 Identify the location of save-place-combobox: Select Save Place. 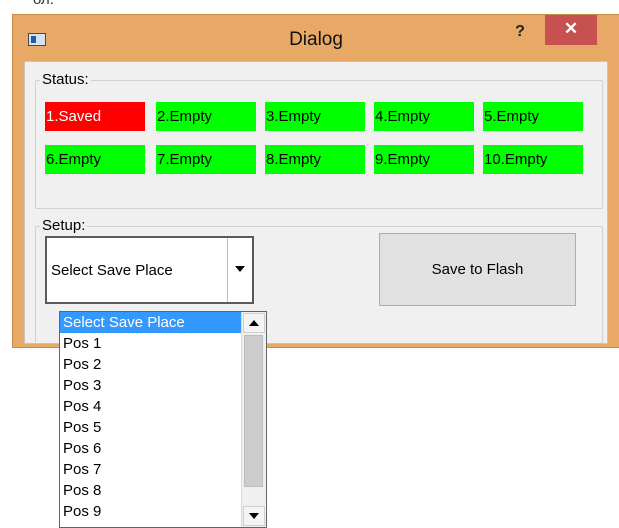
(149, 270).